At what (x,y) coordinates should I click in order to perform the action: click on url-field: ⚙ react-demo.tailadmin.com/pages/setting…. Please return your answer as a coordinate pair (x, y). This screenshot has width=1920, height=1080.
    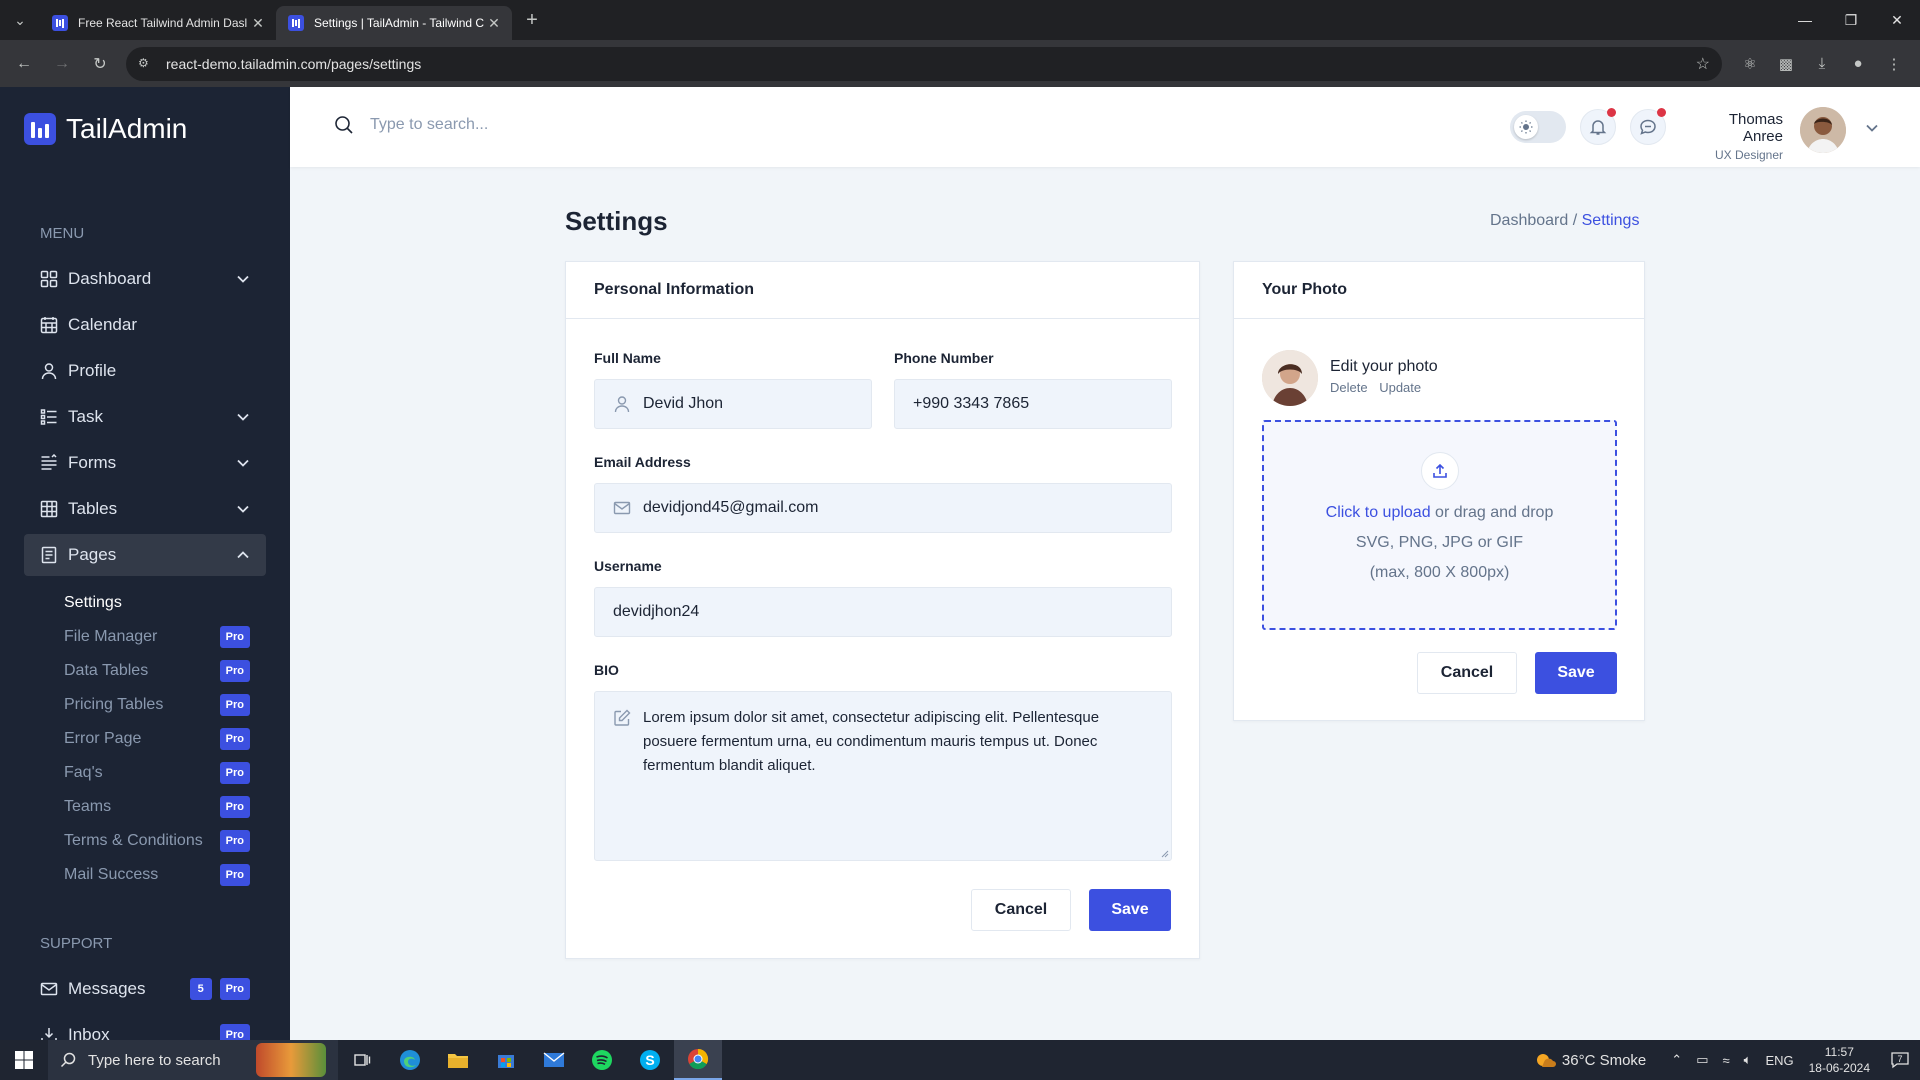
    Looking at the image, I should click on (924, 63).